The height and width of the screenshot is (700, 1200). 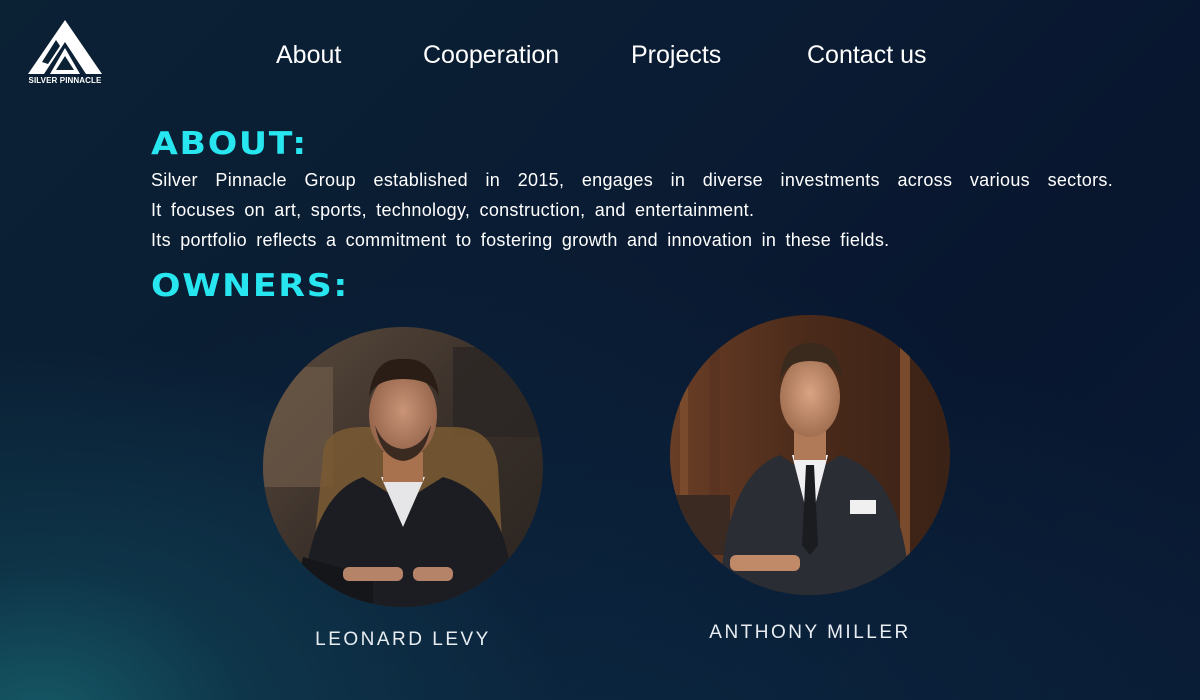 What do you see at coordinates (229, 144) in the screenshot?
I see `about-heading: ABOUT:` at bounding box center [229, 144].